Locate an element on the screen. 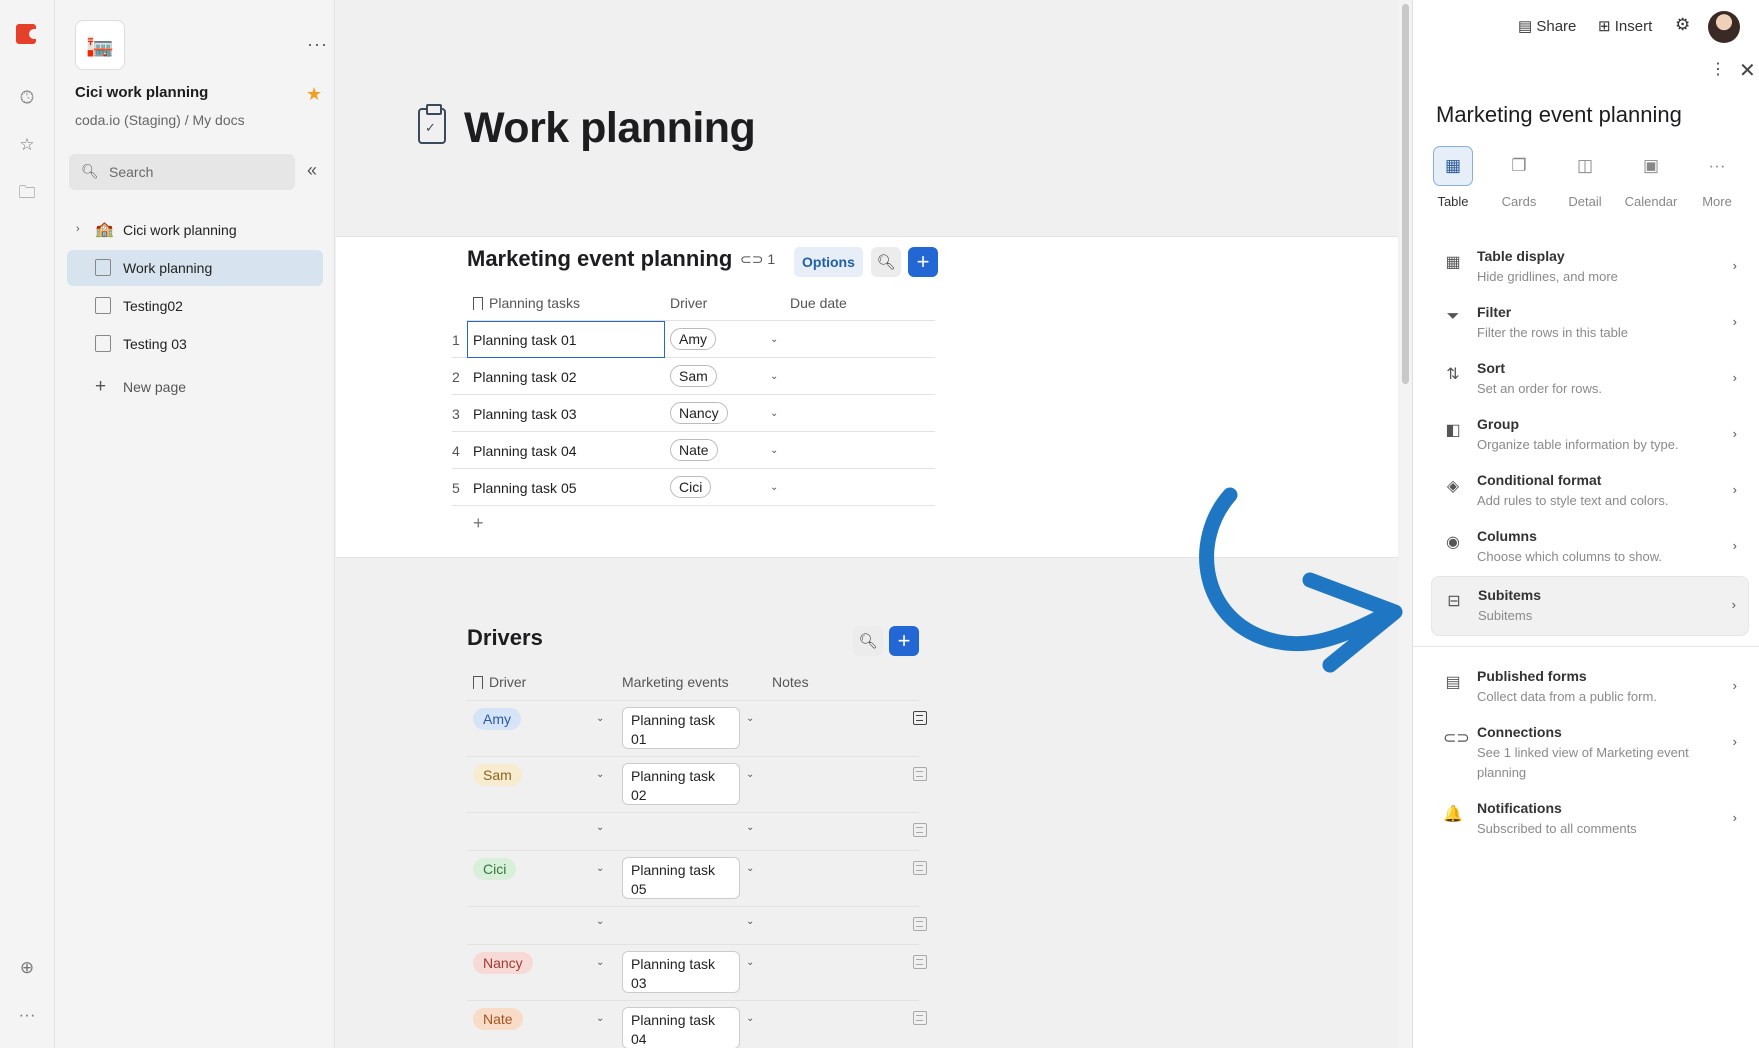  column-header-marketing-events: Marketing events is located at coordinates (675, 682).